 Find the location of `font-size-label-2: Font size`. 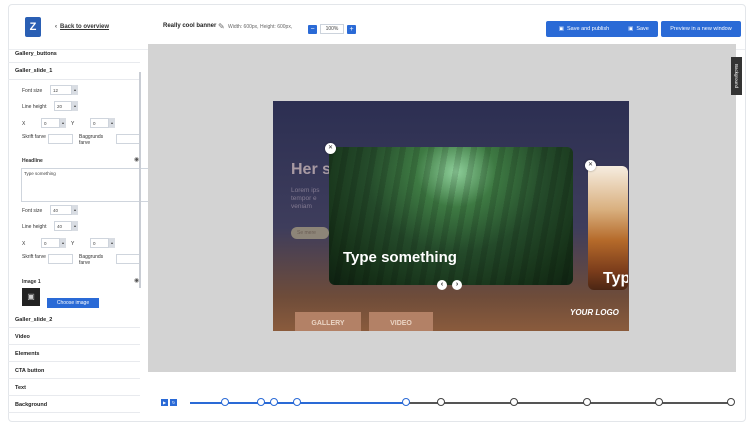

font-size-label-2: Font size is located at coordinates (32, 211).